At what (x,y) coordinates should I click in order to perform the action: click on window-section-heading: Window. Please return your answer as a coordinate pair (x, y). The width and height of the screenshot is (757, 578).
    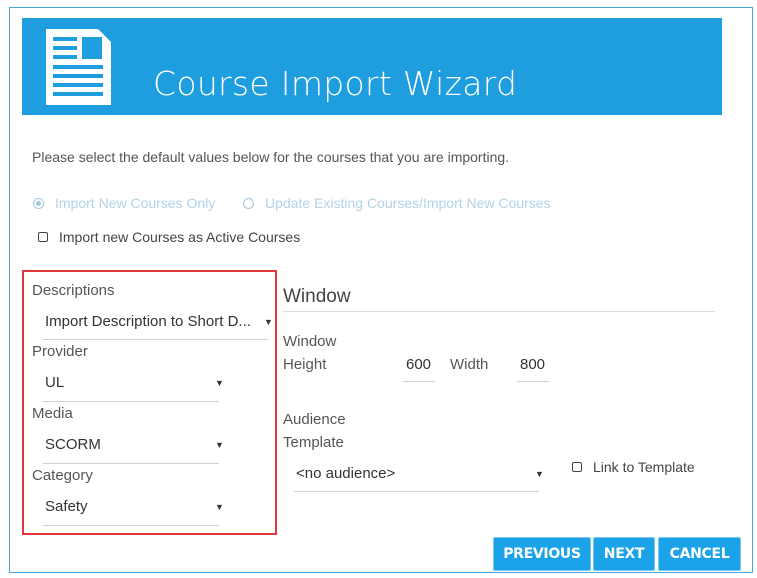
    Looking at the image, I should click on (317, 296).